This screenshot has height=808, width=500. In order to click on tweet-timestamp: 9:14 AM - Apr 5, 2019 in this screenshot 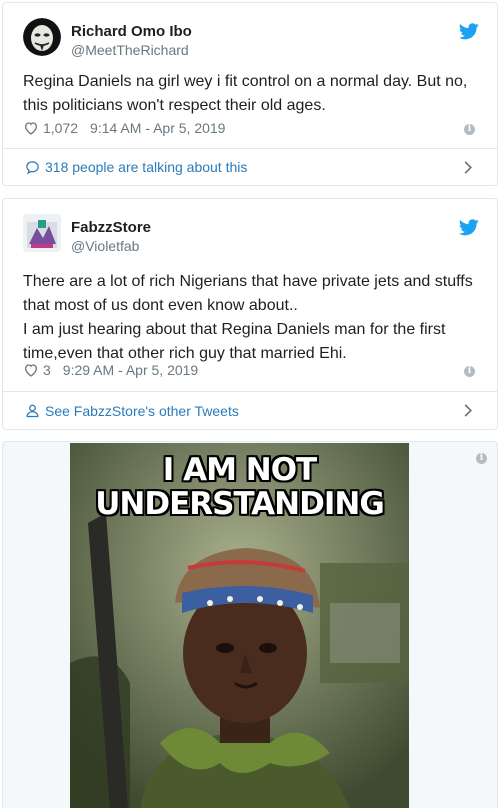, I will do `click(157, 128)`.